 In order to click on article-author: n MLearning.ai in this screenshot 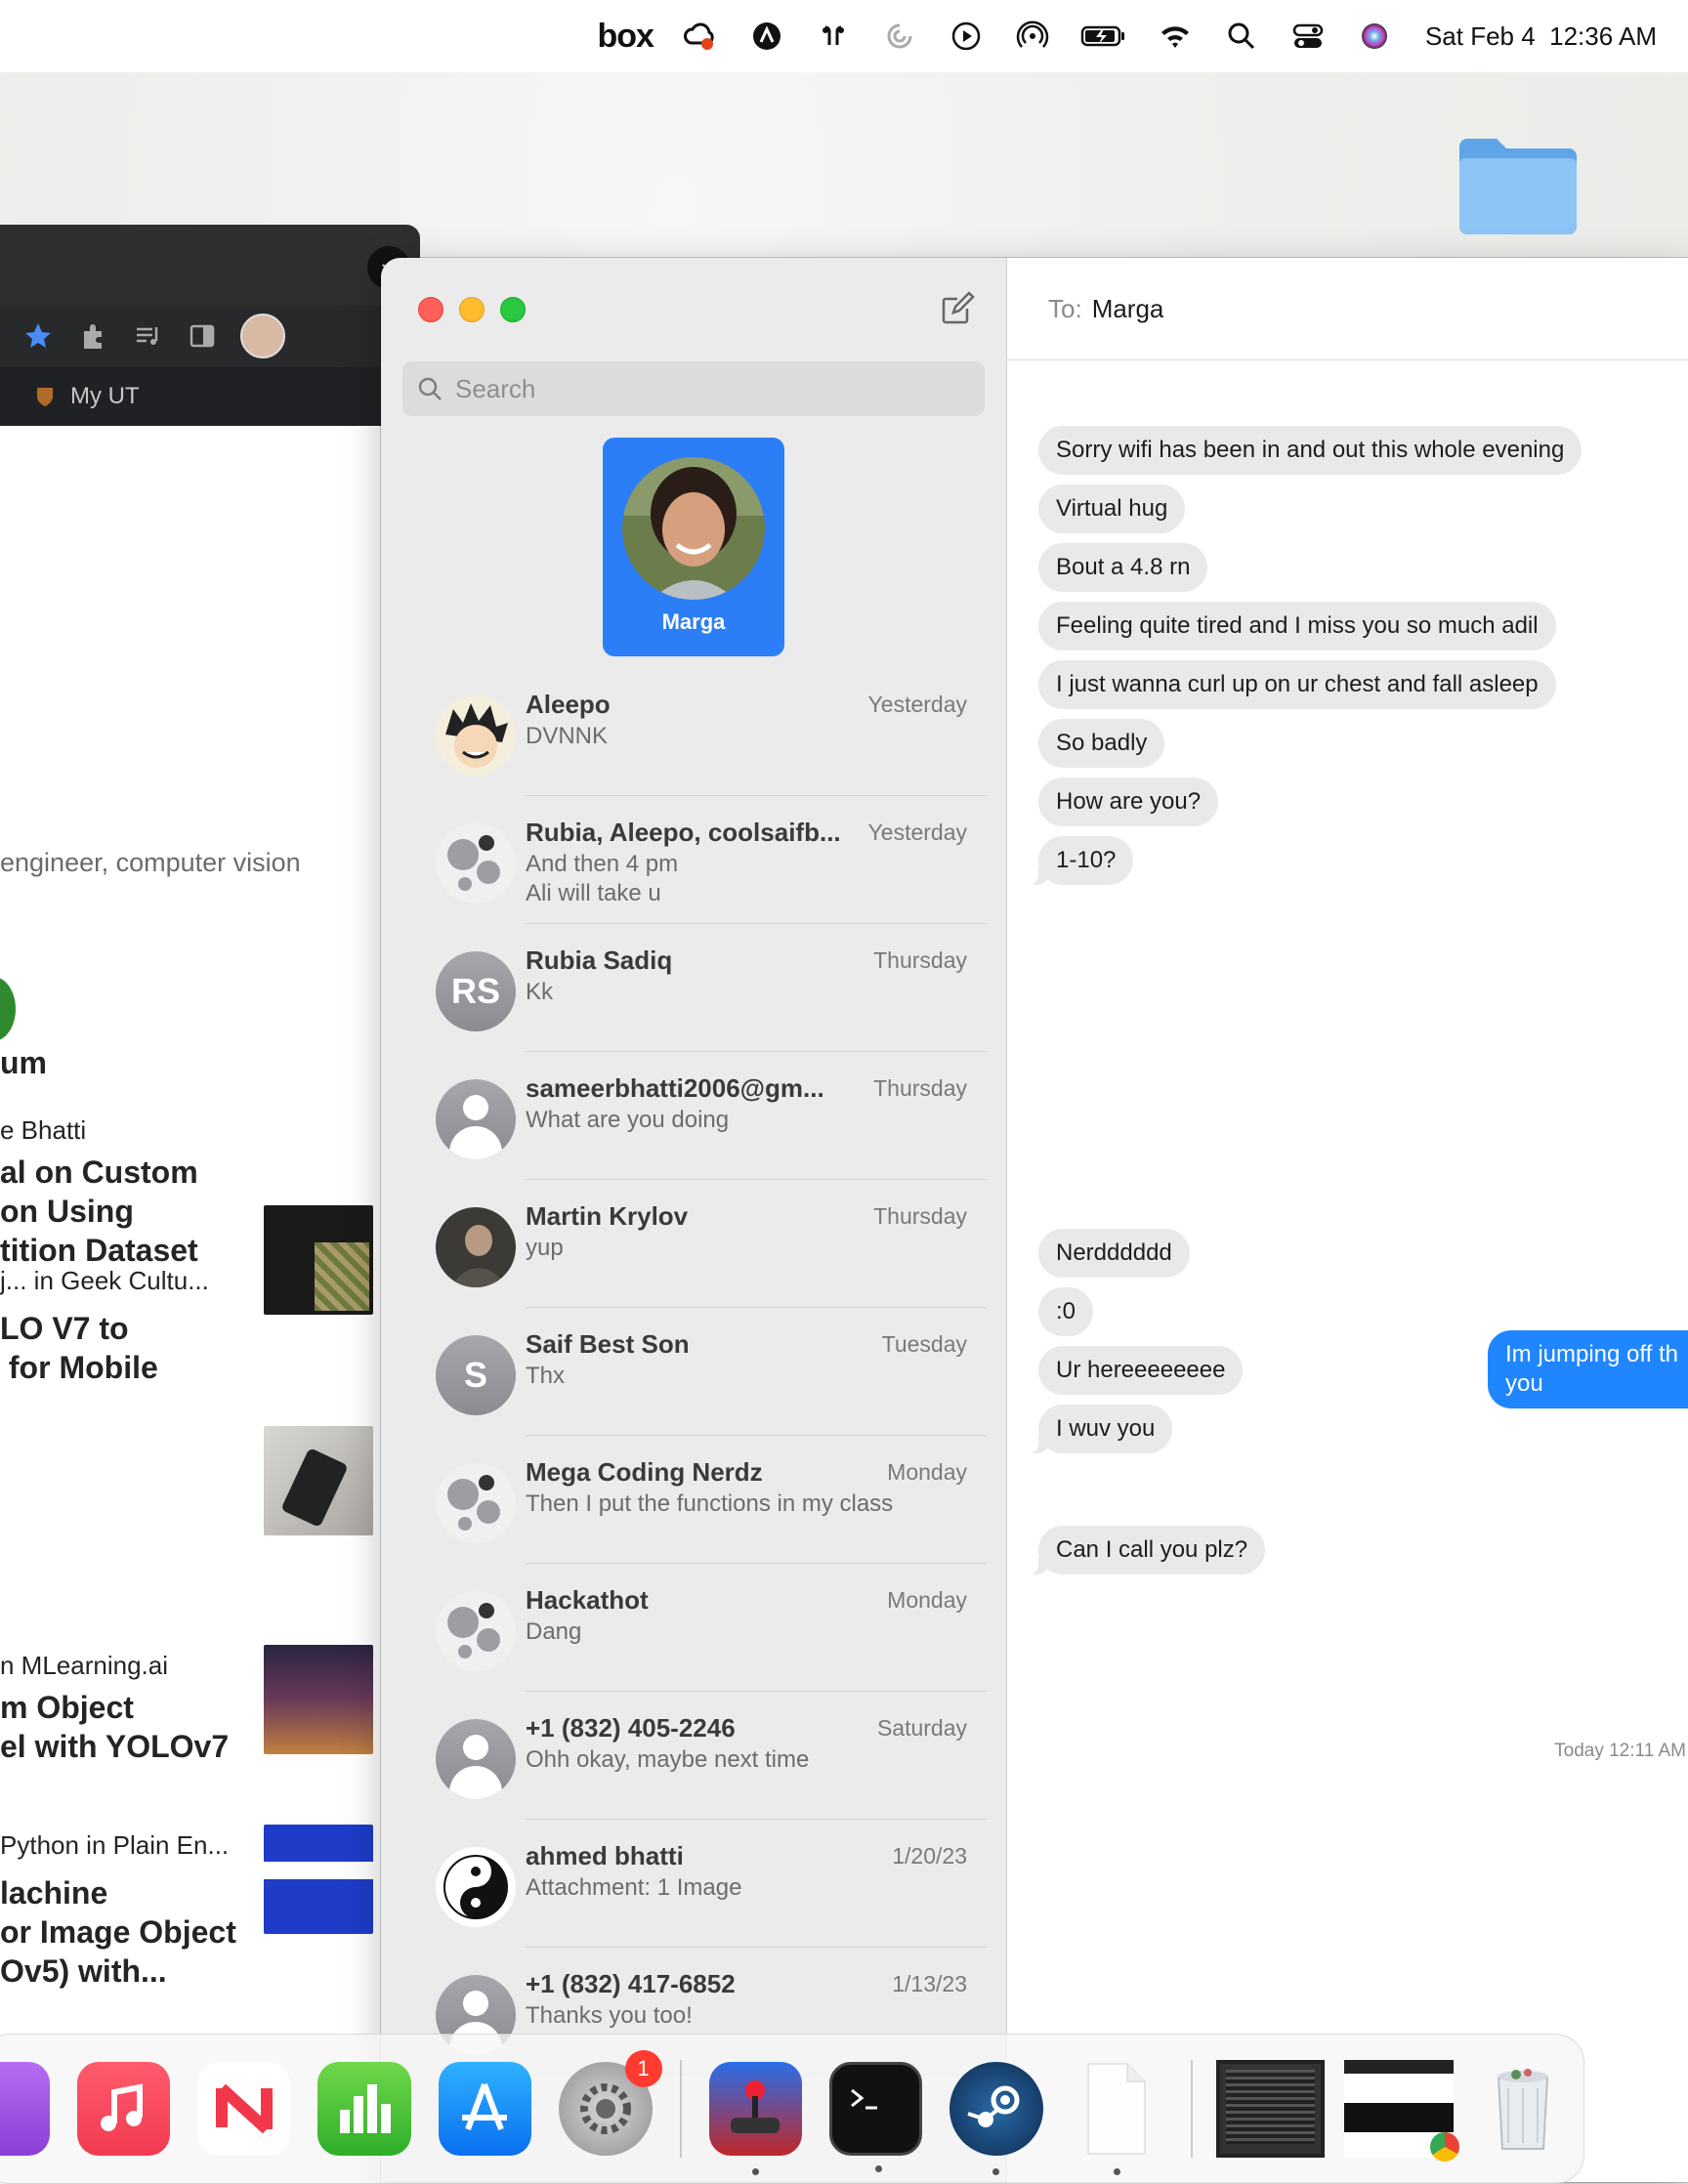, I will do `click(84, 1666)`.